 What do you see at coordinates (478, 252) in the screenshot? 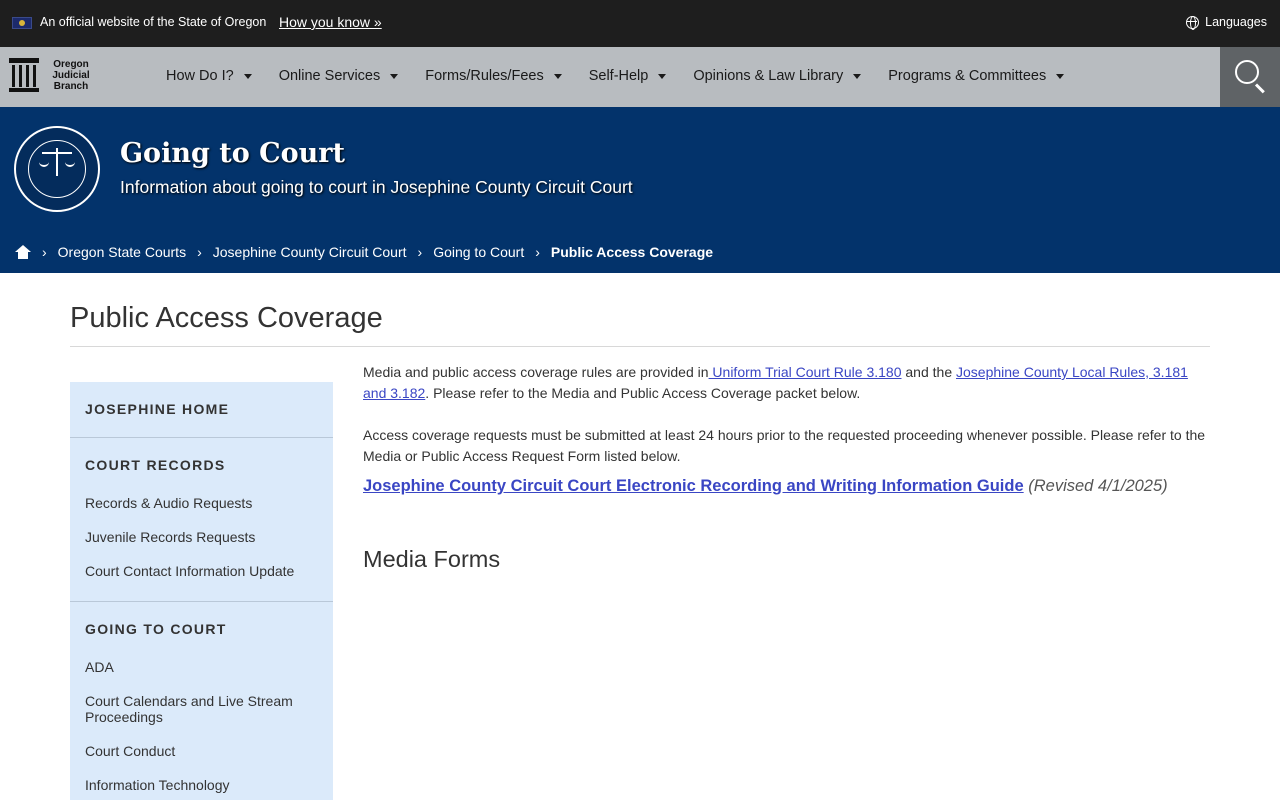
I see `breadcrumb-going-to-court: Going to Court` at bounding box center [478, 252].